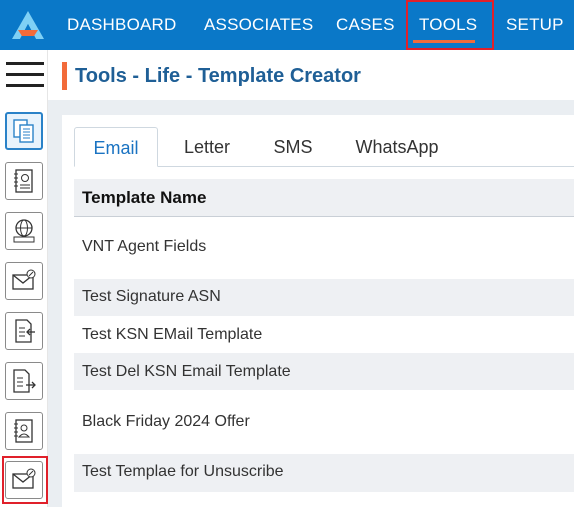 The height and width of the screenshot is (507, 574). I want to click on sidebar-highlight-box, so click(25, 480).